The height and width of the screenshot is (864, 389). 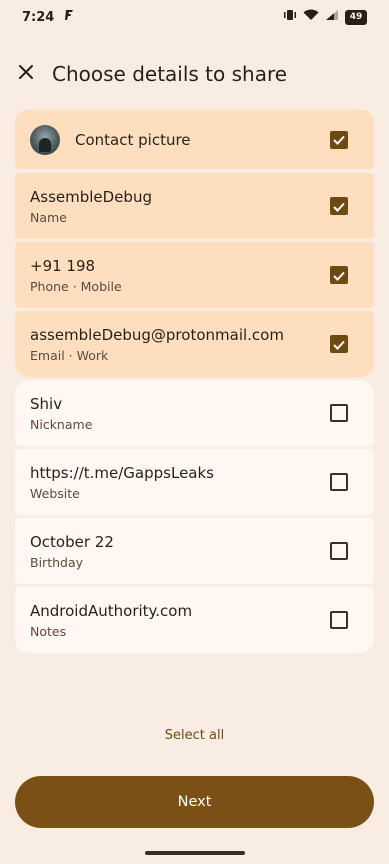 I want to click on list-item-notes: AndroidAuthority.com Notes, so click(x=194, y=620).